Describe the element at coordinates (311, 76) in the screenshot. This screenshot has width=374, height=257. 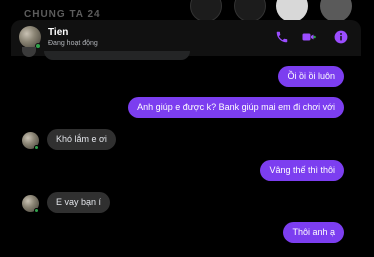
I see `outgoing-message: Ồi ồi ồi luôn` at that location.